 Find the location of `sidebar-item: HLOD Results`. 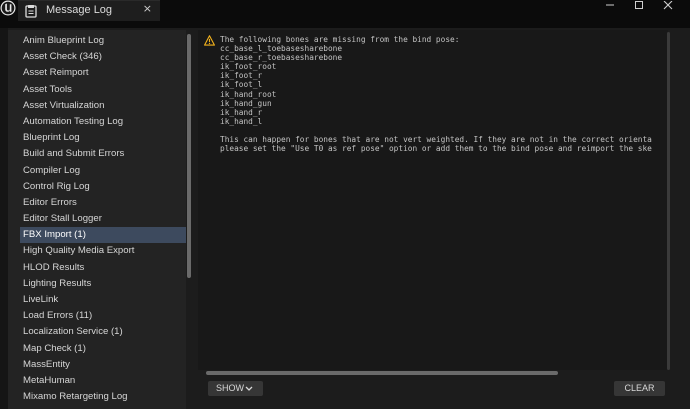

sidebar-item: HLOD Results is located at coordinates (103, 268).